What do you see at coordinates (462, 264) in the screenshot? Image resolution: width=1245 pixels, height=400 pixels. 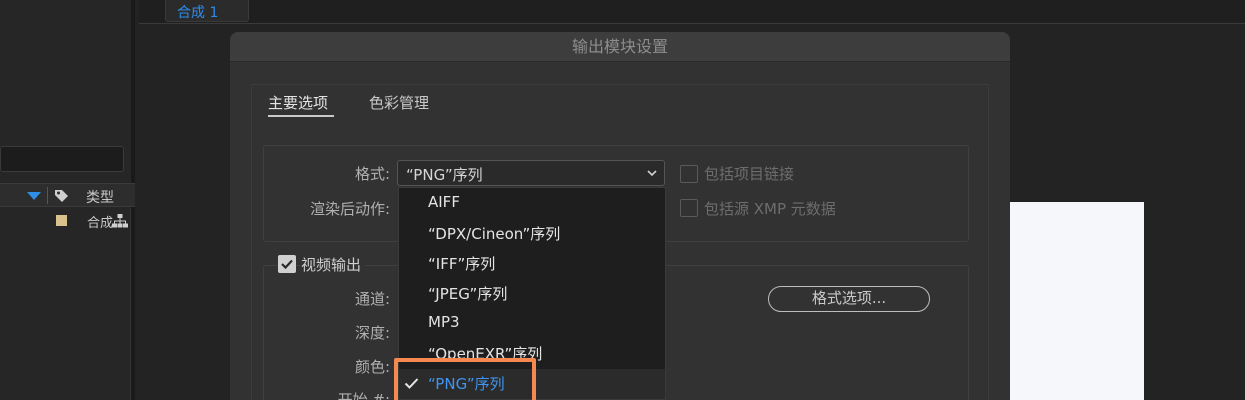 I see `dropdown-item-label: “IFF”序列` at bounding box center [462, 264].